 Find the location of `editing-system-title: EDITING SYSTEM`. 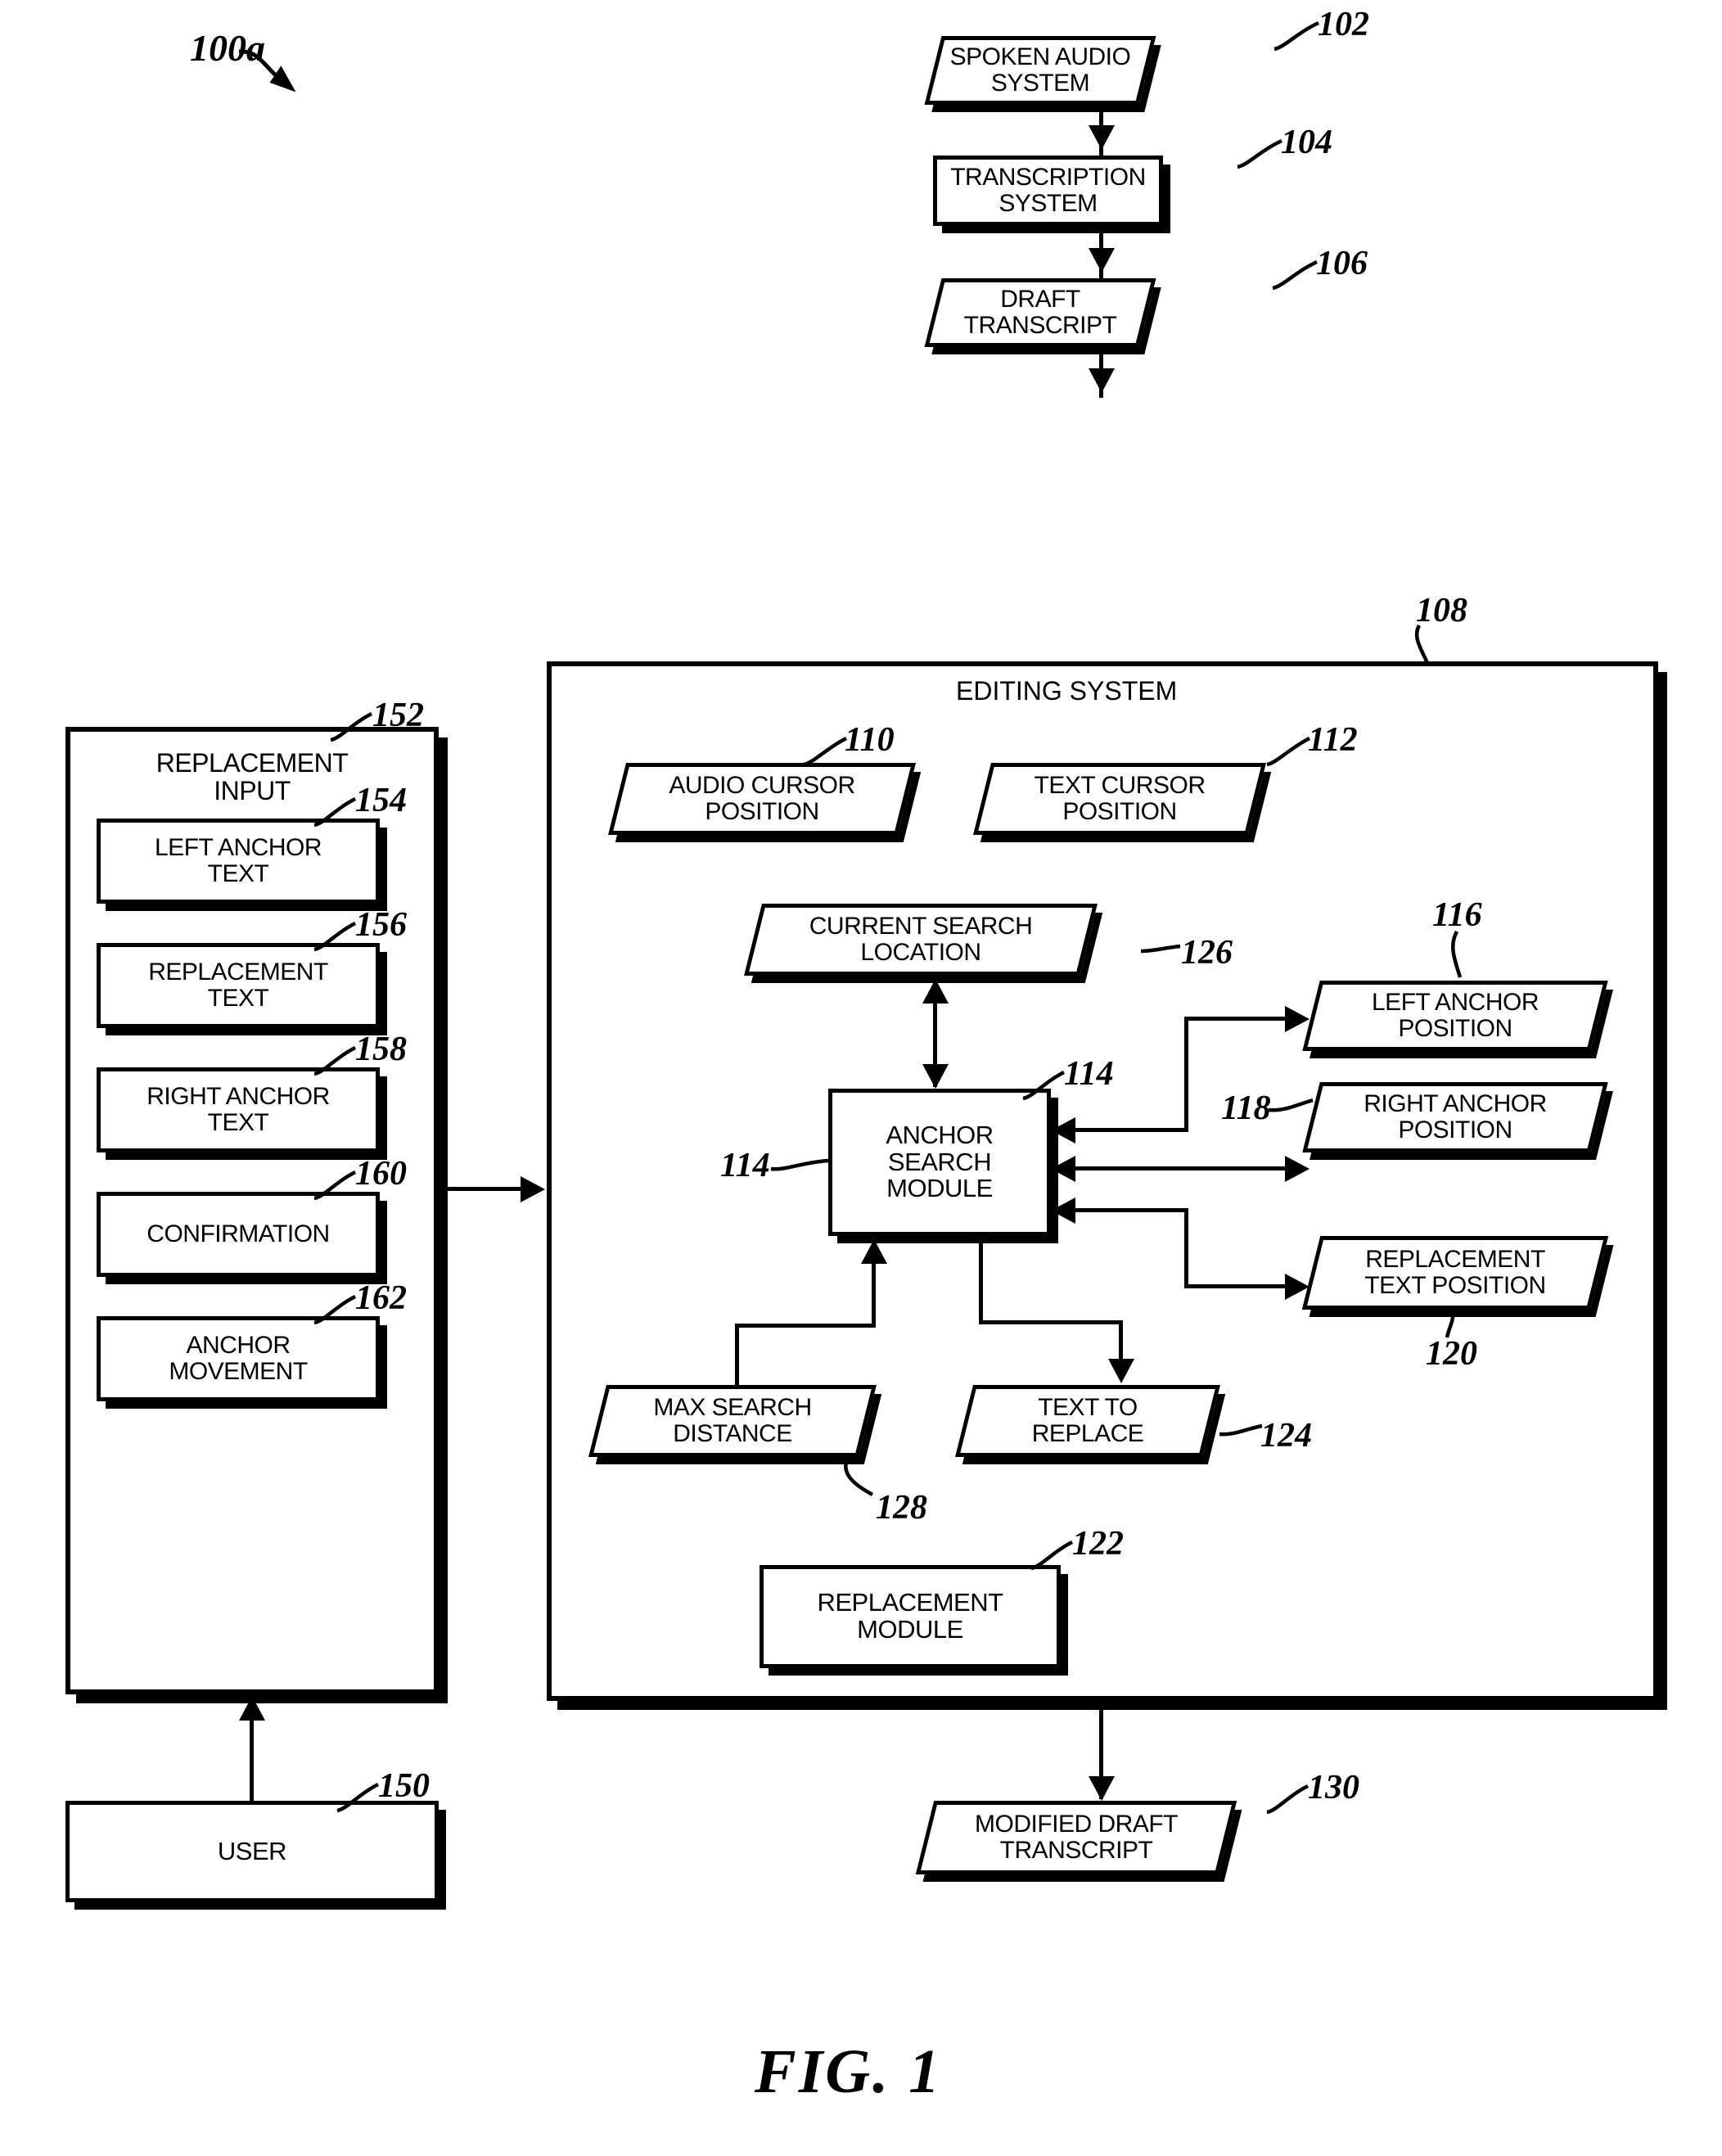

editing-system-title: EDITING SYSTEM is located at coordinates (1067, 691).